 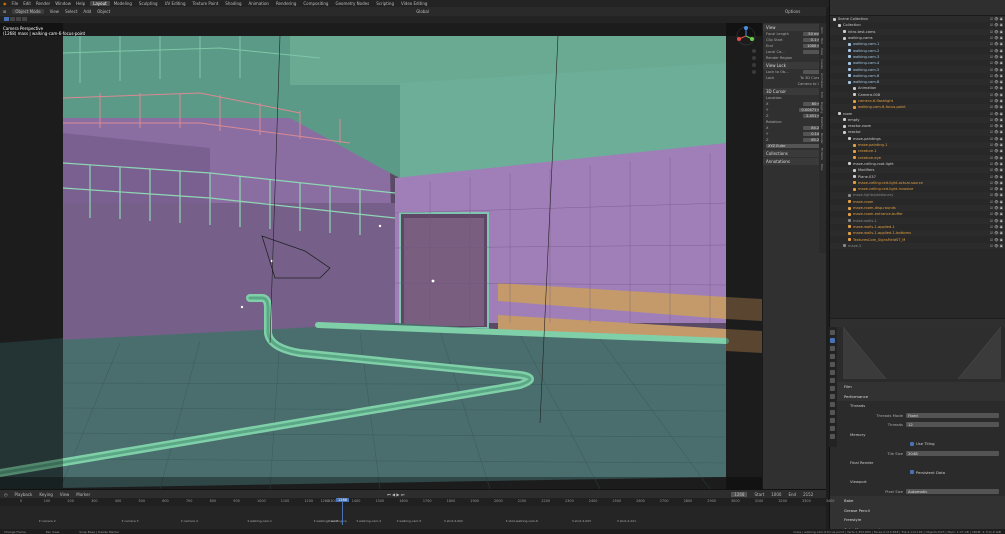 I want to click on tab-modeling: Modeling, so click(x=123, y=3).